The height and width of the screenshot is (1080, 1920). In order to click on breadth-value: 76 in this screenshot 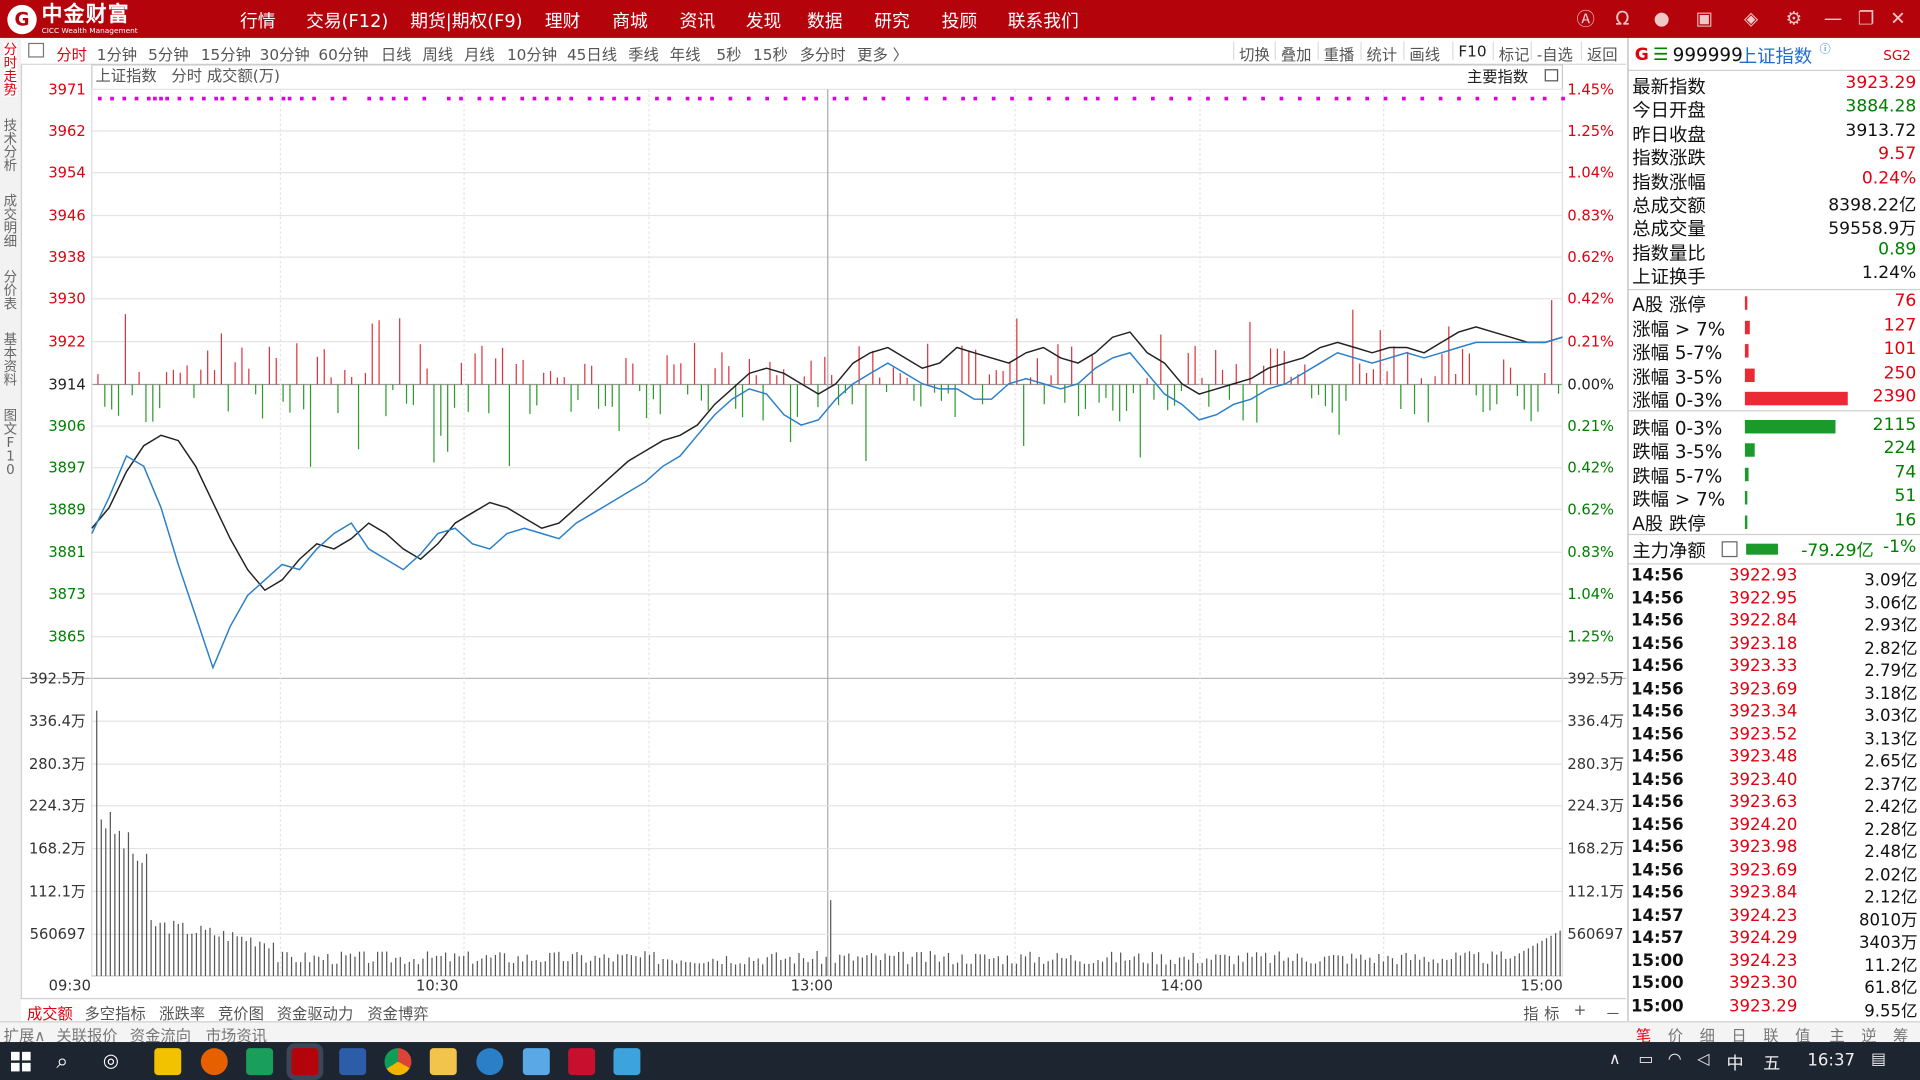, I will do `click(1905, 301)`.